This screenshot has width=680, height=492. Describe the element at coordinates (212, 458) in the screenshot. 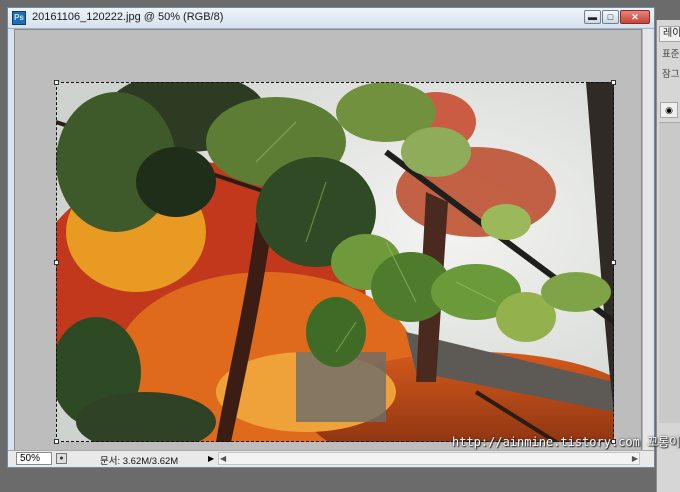

I see `status-menu-arrow-icon: ▶` at that location.